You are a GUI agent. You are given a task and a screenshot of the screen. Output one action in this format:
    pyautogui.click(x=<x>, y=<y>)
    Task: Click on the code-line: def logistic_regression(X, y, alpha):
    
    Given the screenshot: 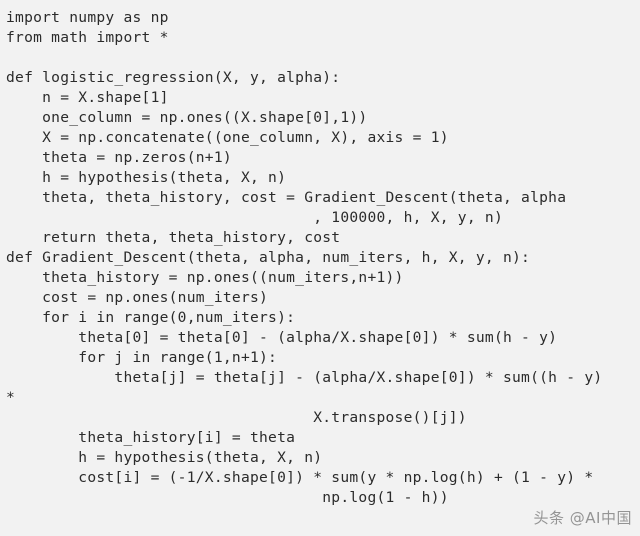 What is the action you would take?
    pyautogui.click(x=173, y=77)
    